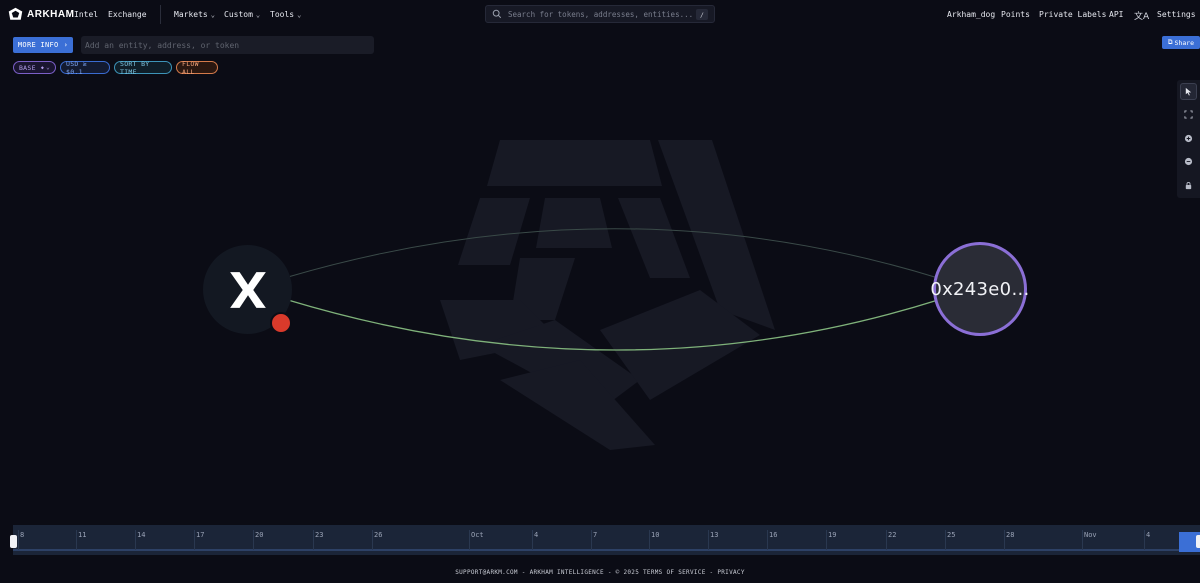 This screenshot has height=583, width=1200. What do you see at coordinates (1141, 15) in the screenshot?
I see `translate-icon: 文A` at bounding box center [1141, 15].